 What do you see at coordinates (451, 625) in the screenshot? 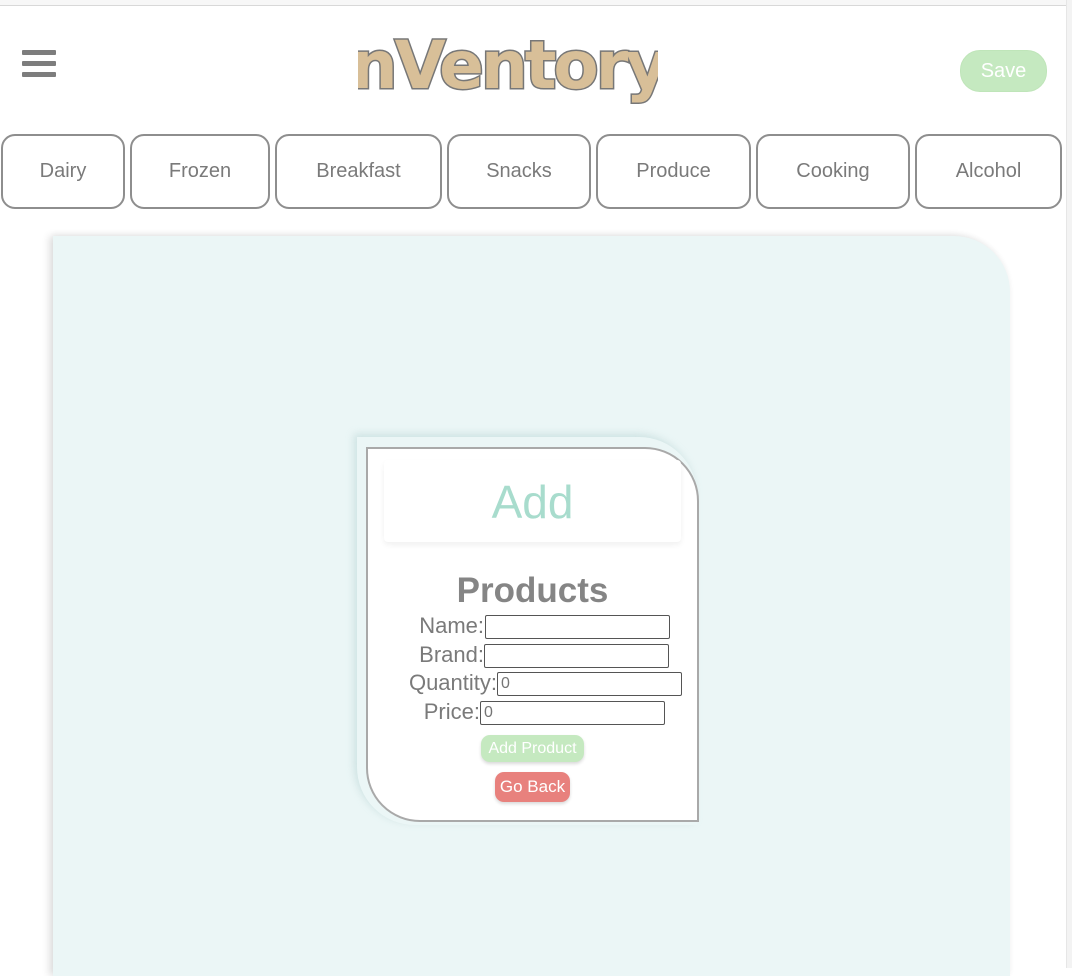
I see `name-label: Name:` at bounding box center [451, 625].